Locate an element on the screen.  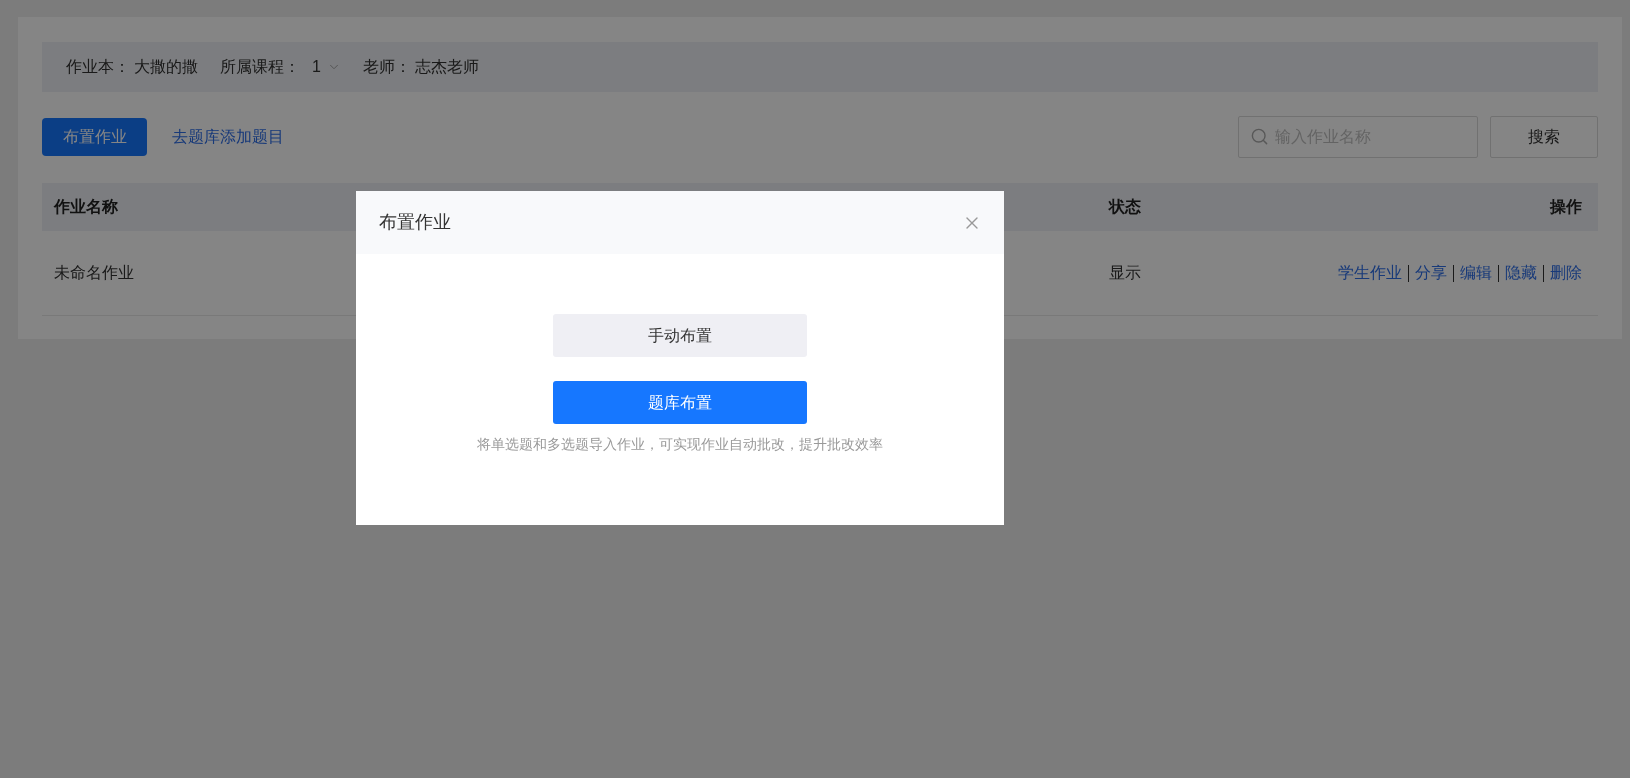
info-label: 老师： is located at coordinates (386, 67).